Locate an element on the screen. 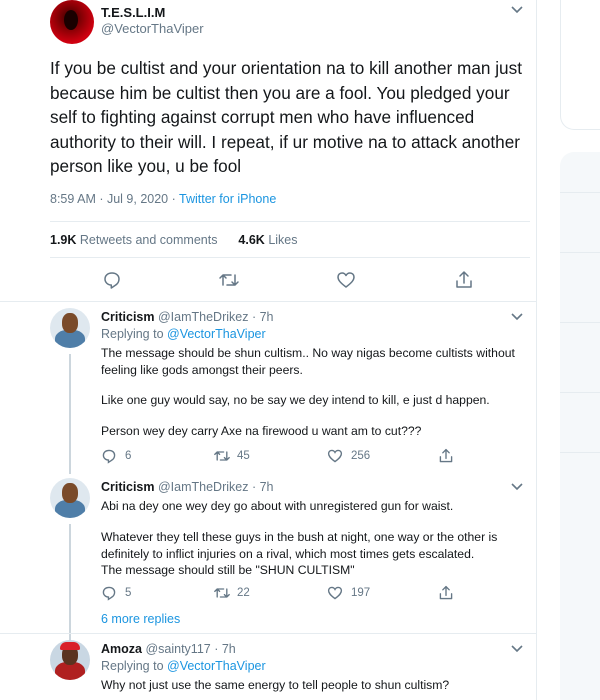  tweet-stats: 1.9K Retweets and comments 4.6K Likes is located at coordinates (174, 240).